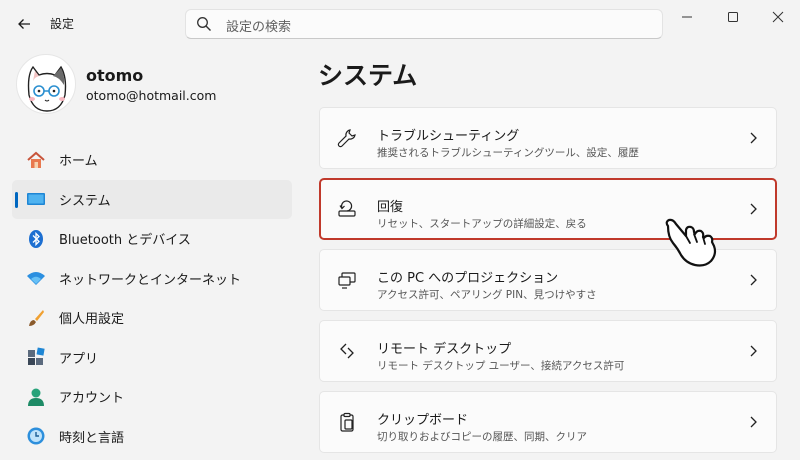 The image size is (800, 460). What do you see at coordinates (347, 351) in the screenshot?
I see `remote-desktop-icon` at bounding box center [347, 351].